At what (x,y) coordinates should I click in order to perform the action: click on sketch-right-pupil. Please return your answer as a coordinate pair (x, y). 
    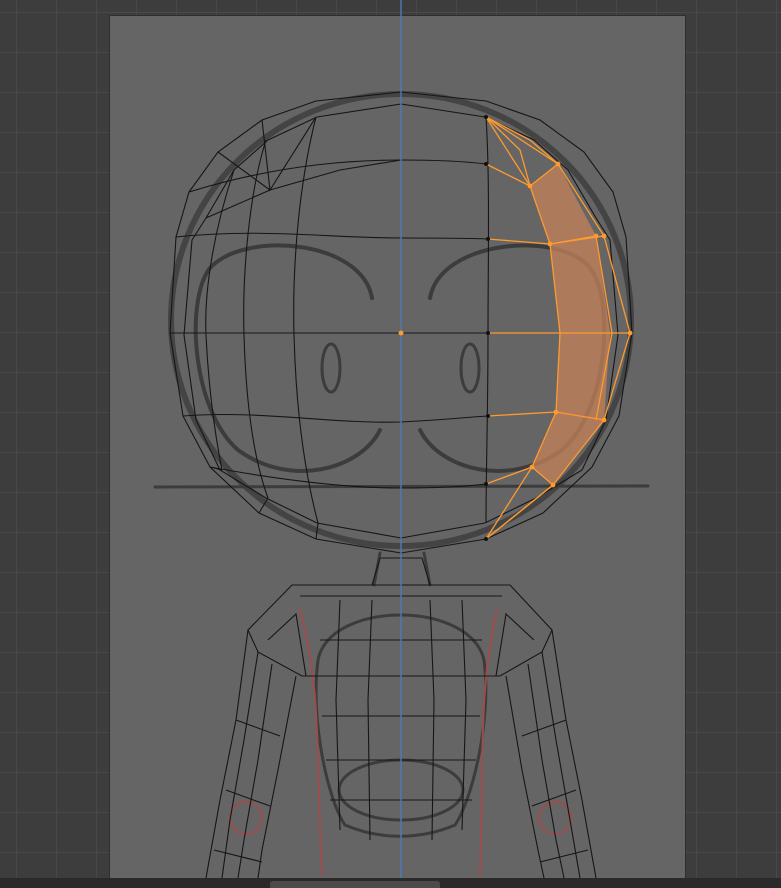
    Looking at the image, I should click on (470, 368).